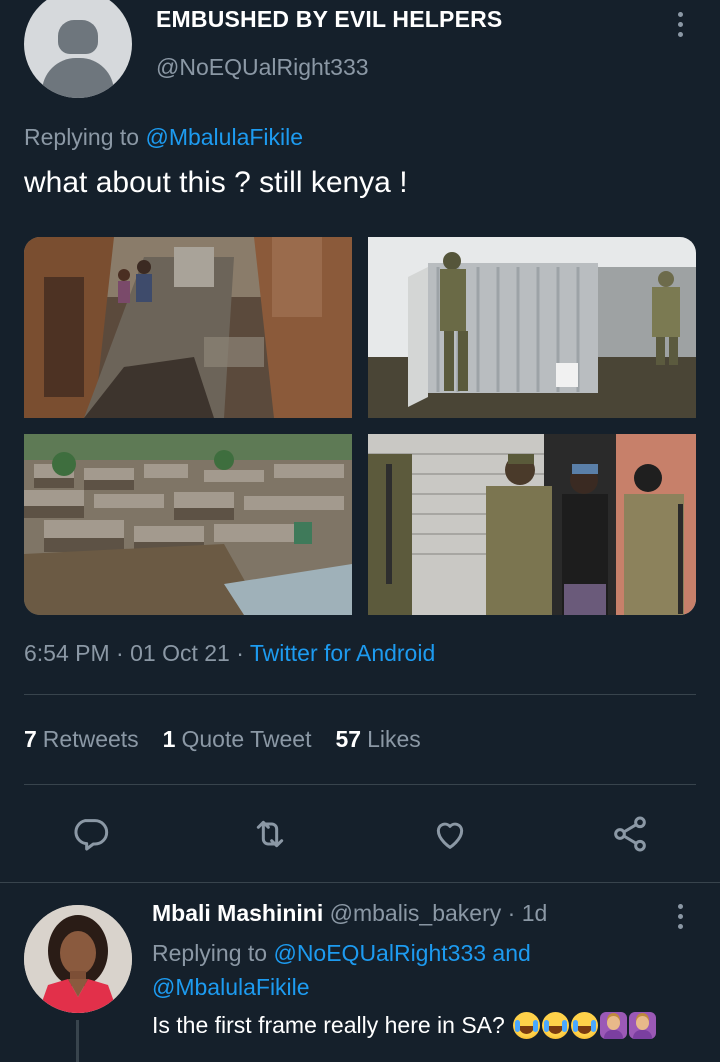 The height and width of the screenshot is (1062, 720). What do you see at coordinates (78, 959) in the screenshot?
I see `reply-author-avatar` at bounding box center [78, 959].